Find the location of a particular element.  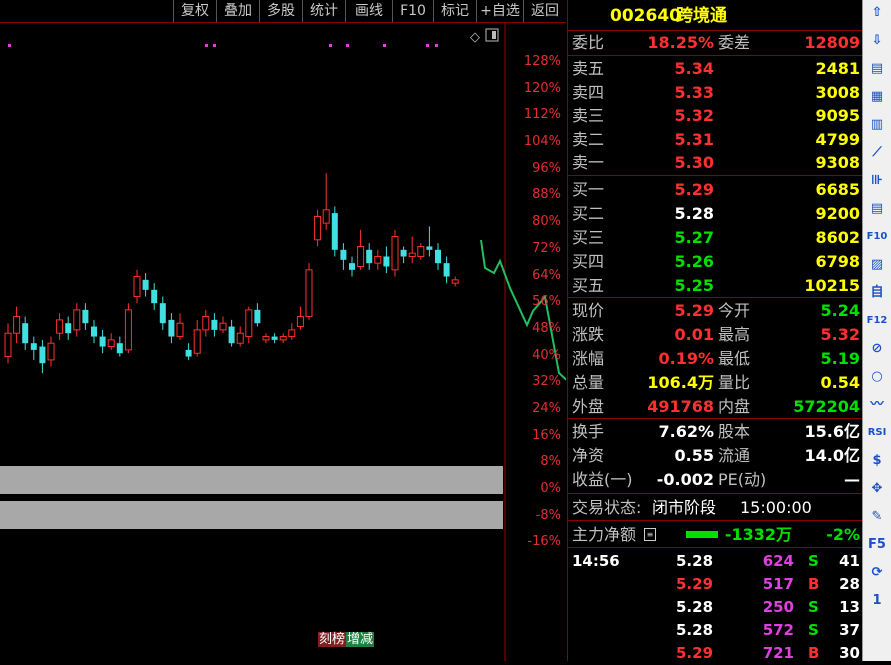

statistics-button: 统计 is located at coordinates (323, 11).